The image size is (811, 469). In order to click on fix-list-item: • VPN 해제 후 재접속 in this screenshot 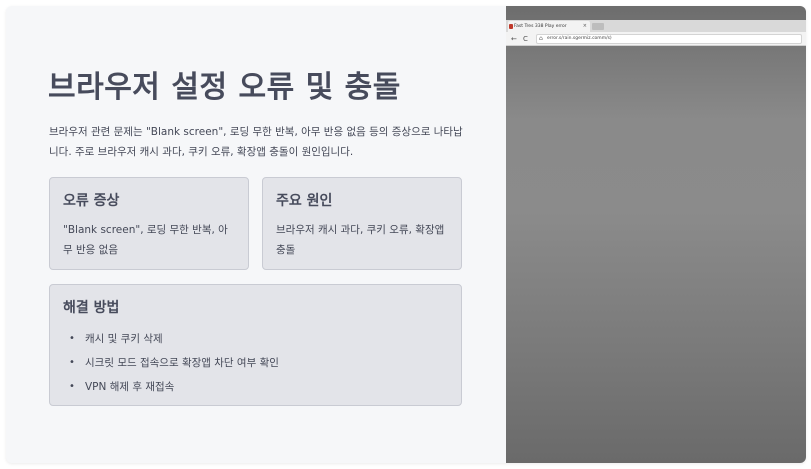, I will do `click(255, 387)`.